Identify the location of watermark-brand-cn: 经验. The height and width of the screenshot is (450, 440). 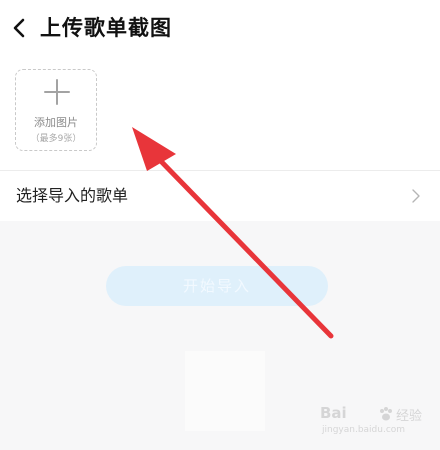
(409, 416).